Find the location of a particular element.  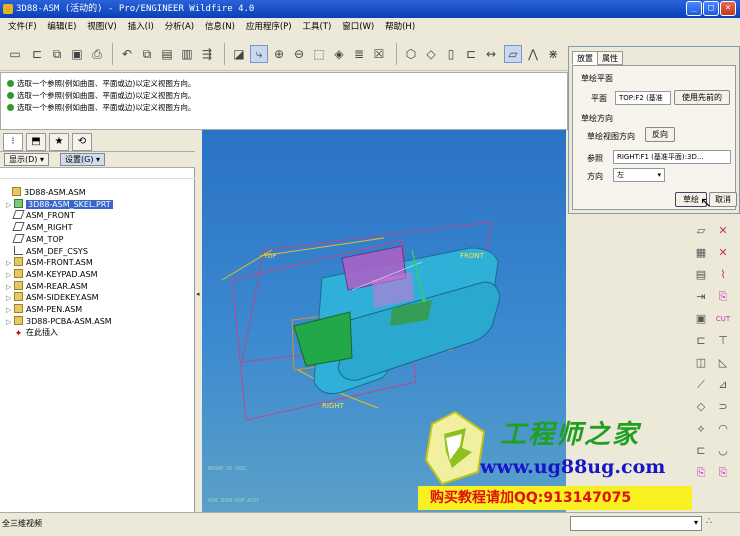

extrude-tool-icon: ⇥ is located at coordinates (701, 297).